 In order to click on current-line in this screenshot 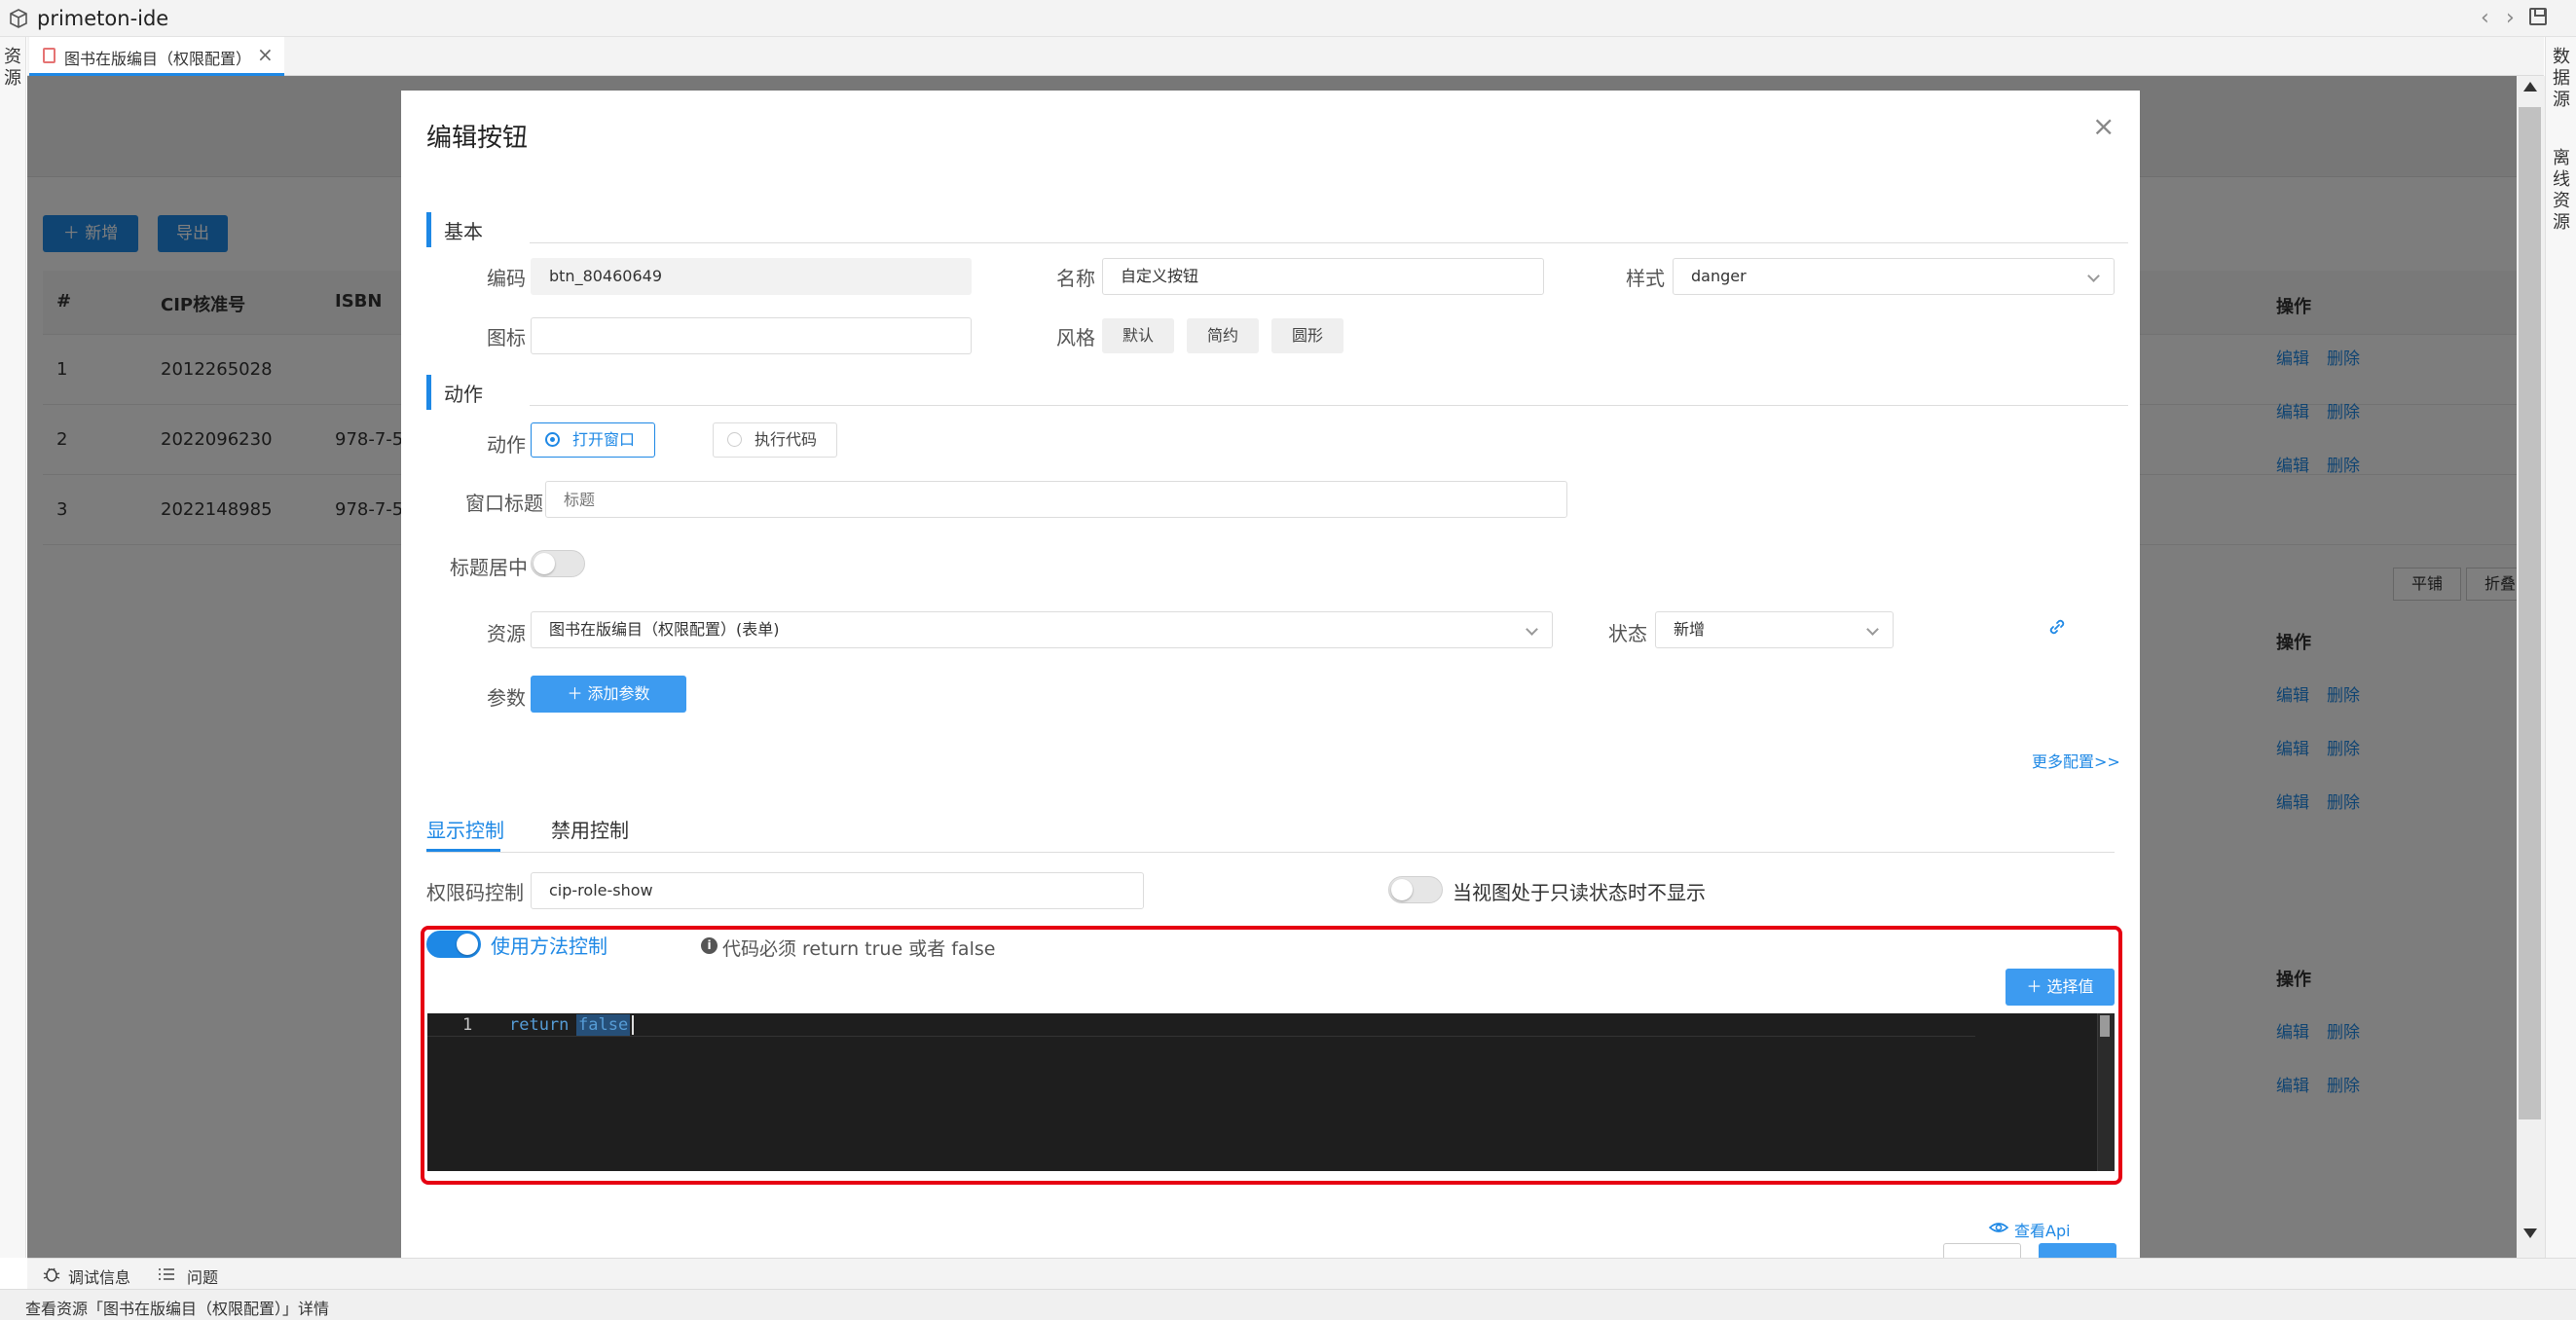, I will do `click(1201, 1025)`.